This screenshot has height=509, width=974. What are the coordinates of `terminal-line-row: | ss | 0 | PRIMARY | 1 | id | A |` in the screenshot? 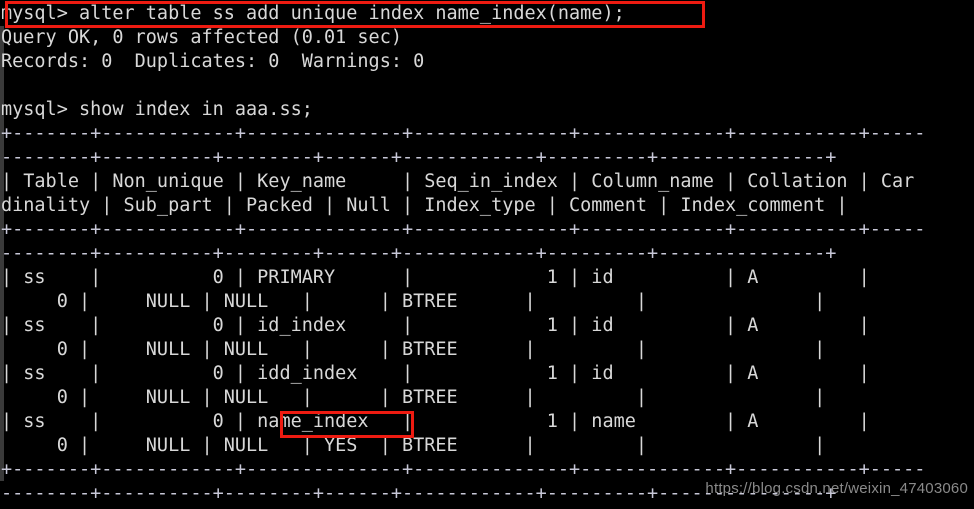 It's located at (463, 277).